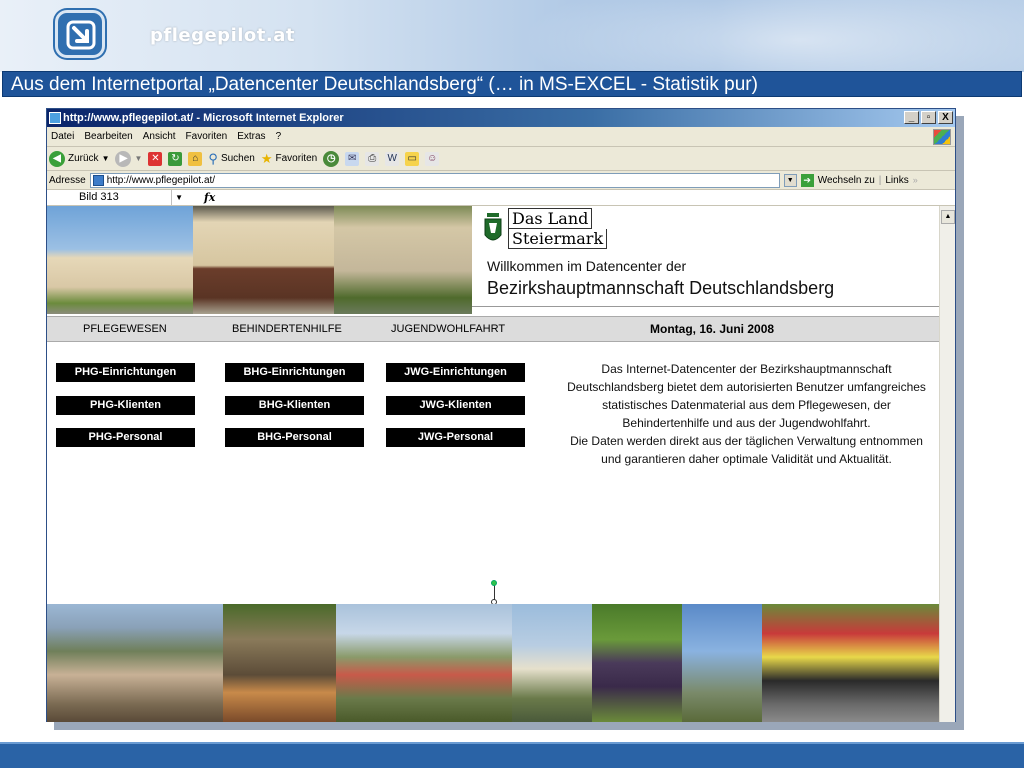 The width and height of the screenshot is (1024, 768). Describe the element at coordinates (493, 227) in the screenshot. I see `coat-of-arms-icon` at that location.